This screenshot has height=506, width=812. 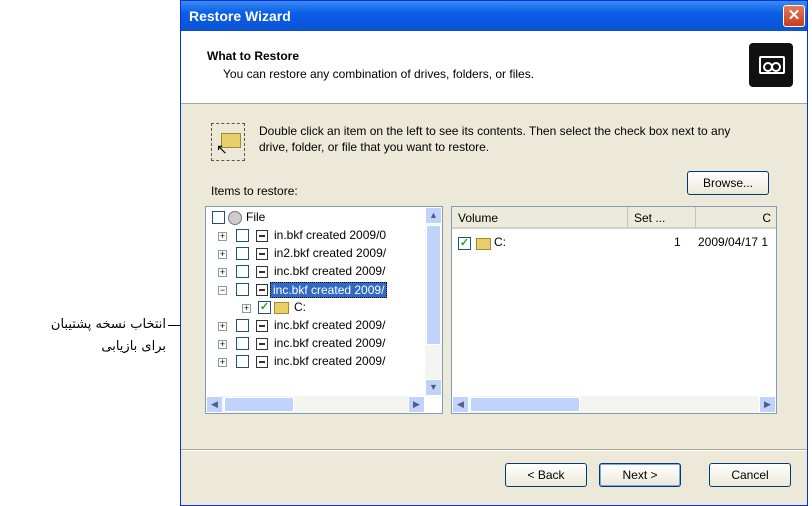 What do you see at coordinates (108, 324) in the screenshot?
I see `annotation-line-1: انتخاب نسخه پشتیبان` at bounding box center [108, 324].